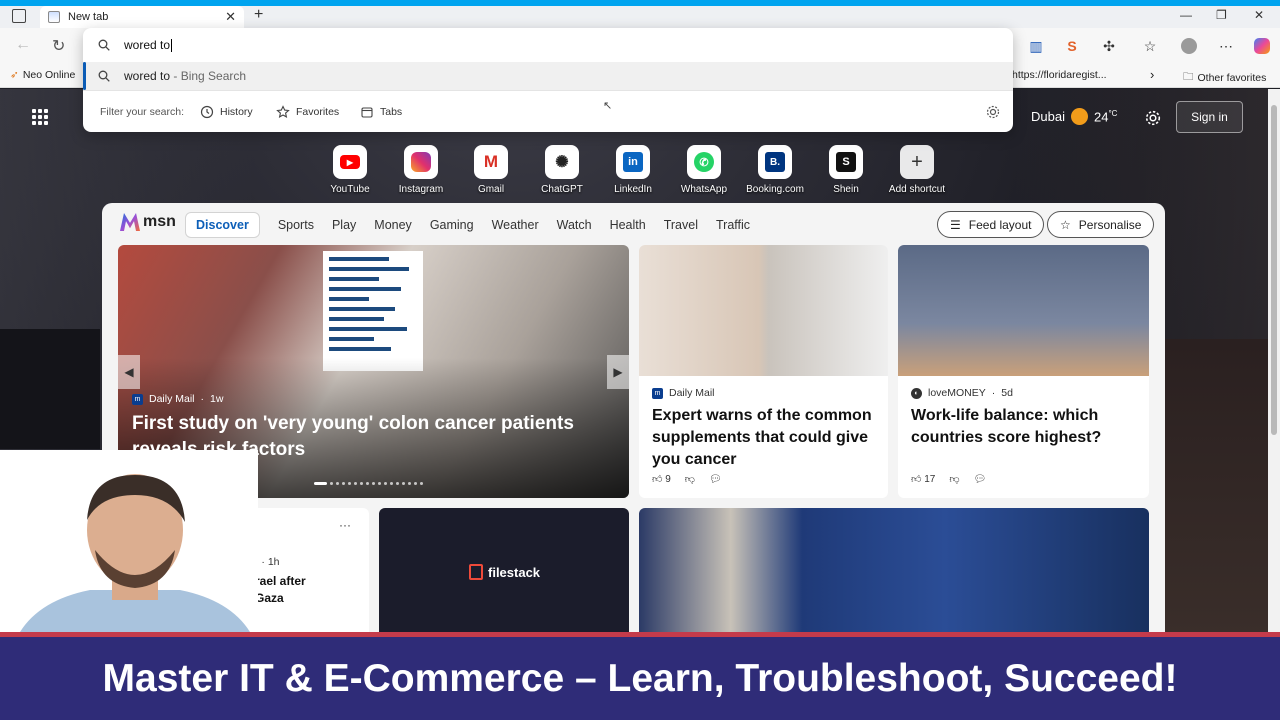 This screenshot has height=720, width=1280. I want to click on shortcut-linkedin: in LinkedIn, so click(633, 170).